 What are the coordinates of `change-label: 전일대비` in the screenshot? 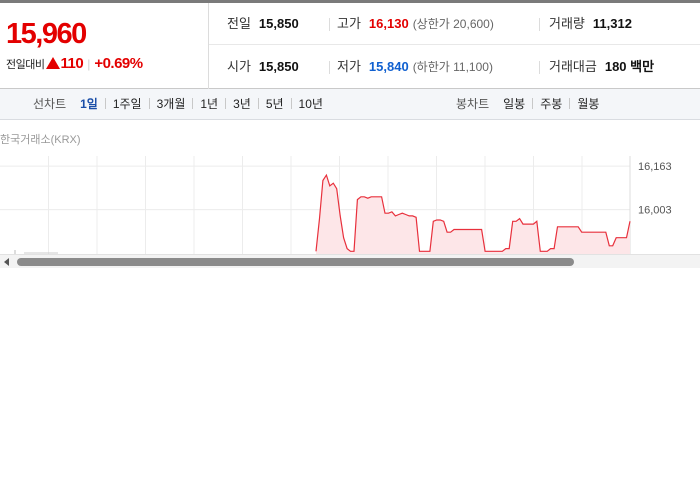 It's located at (25, 65).